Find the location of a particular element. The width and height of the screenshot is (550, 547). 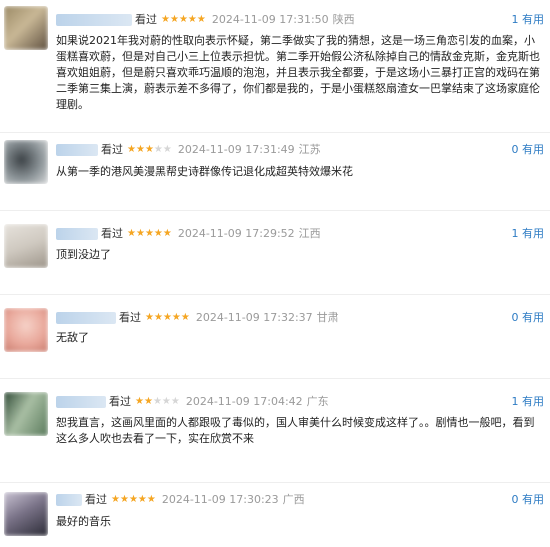

comment-meta: 看过 ★★★★★ 2024-11-09 17:32:37 甘肃 is located at coordinates (197, 318).